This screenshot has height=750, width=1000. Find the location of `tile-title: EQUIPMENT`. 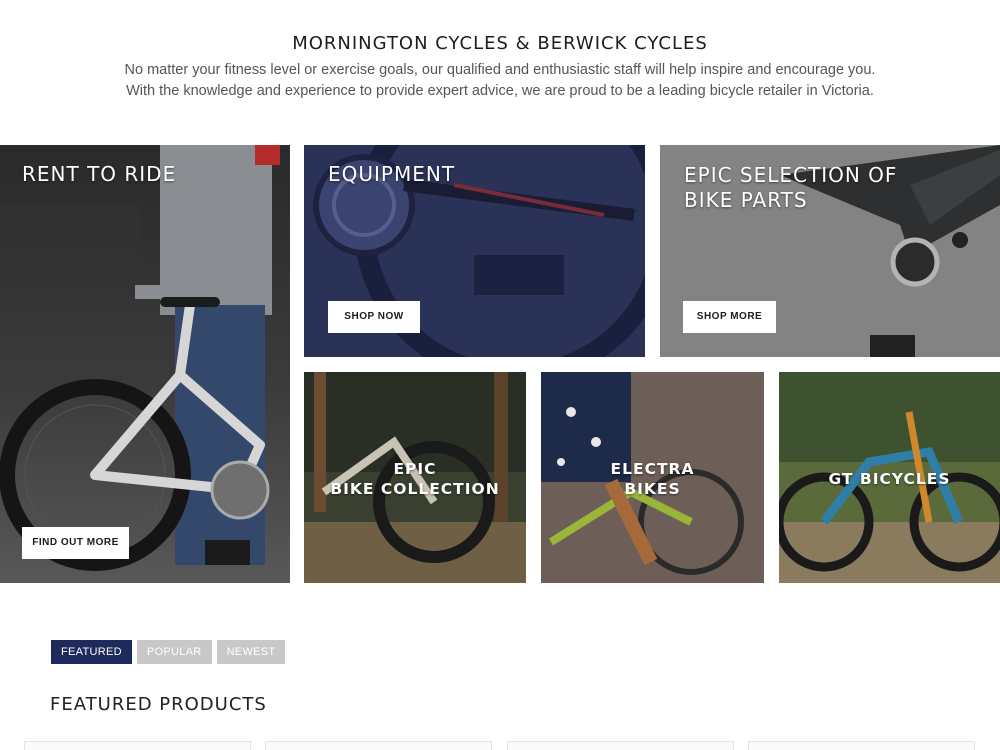

tile-title: EQUIPMENT is located at coordinates (392, 174).